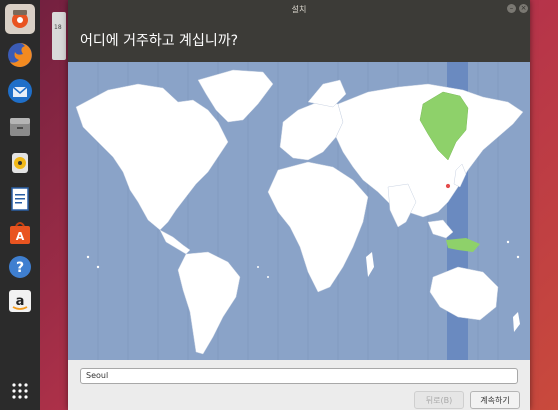 The height and width of the screenshot is (410, 558). I want to click on europe, so click(311, 131).